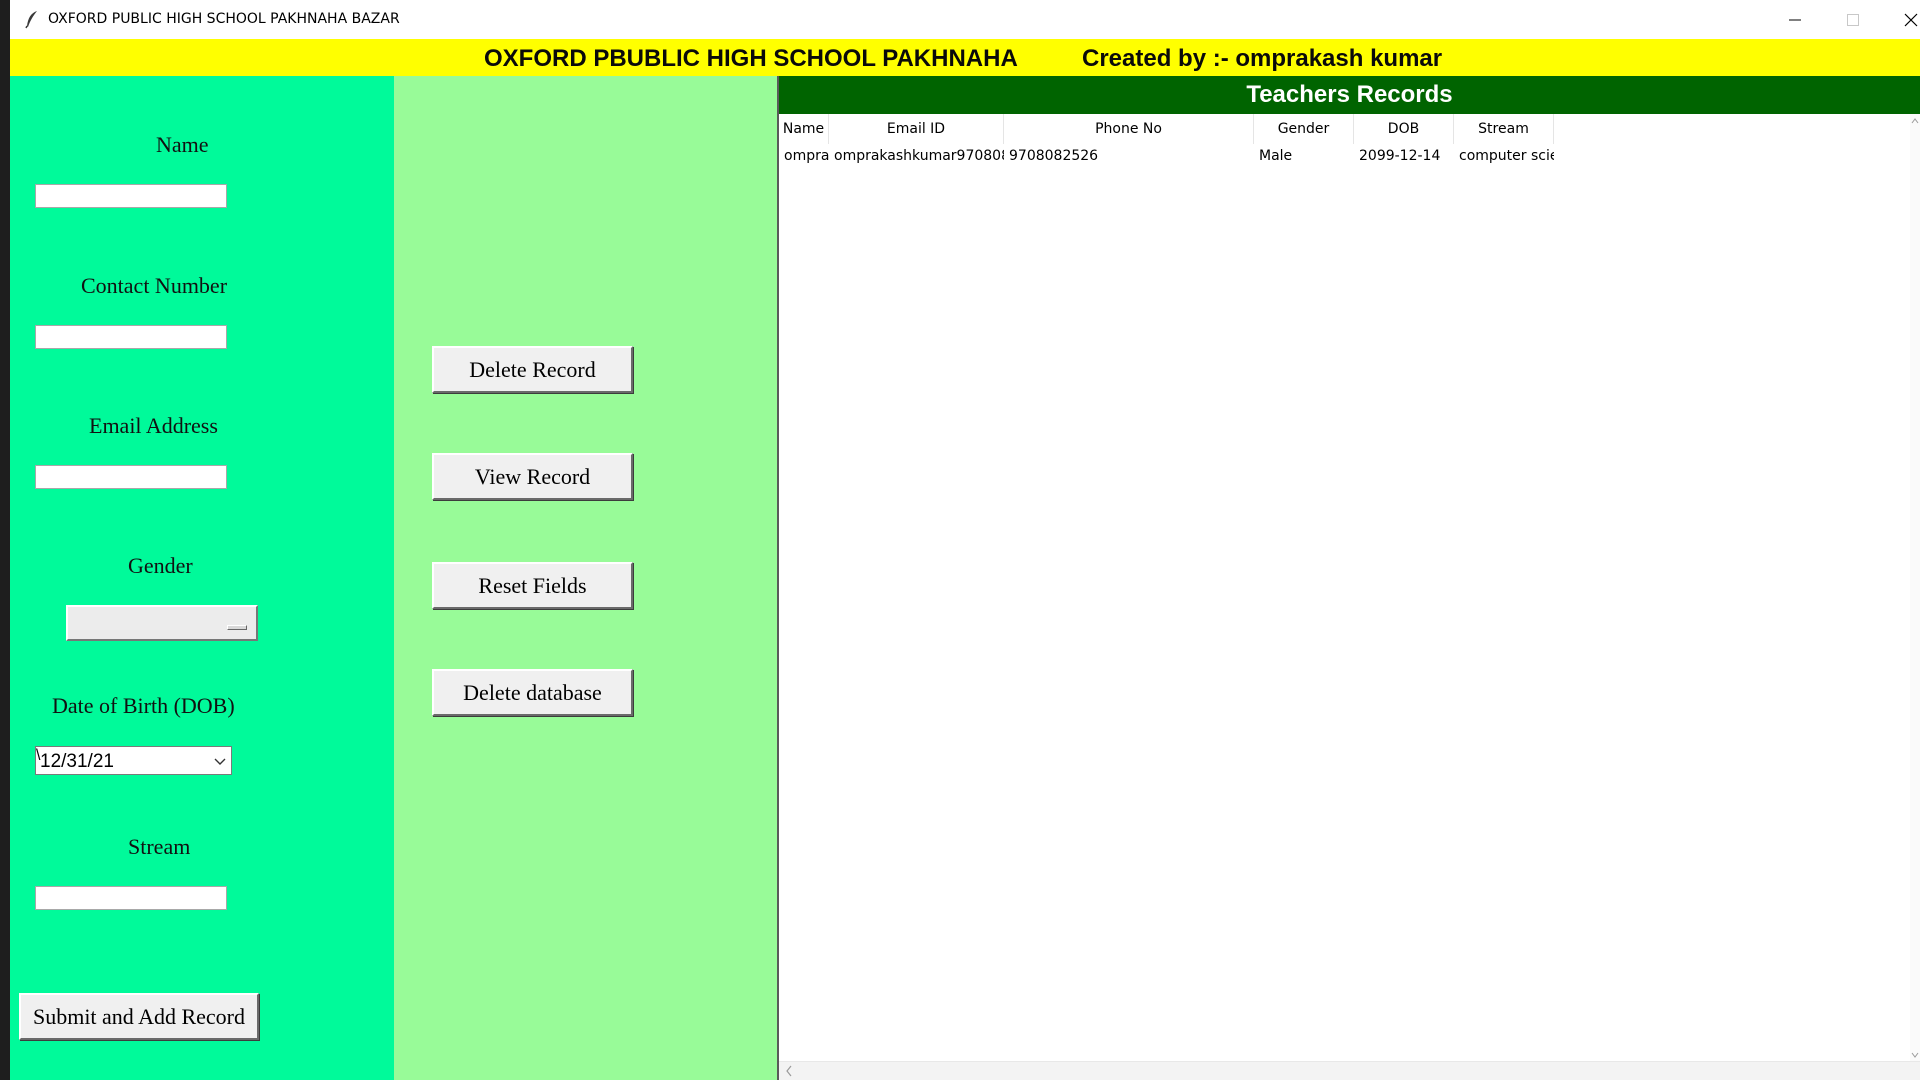  I want to click on option-menu-indicator-icon, so click(237, 627).